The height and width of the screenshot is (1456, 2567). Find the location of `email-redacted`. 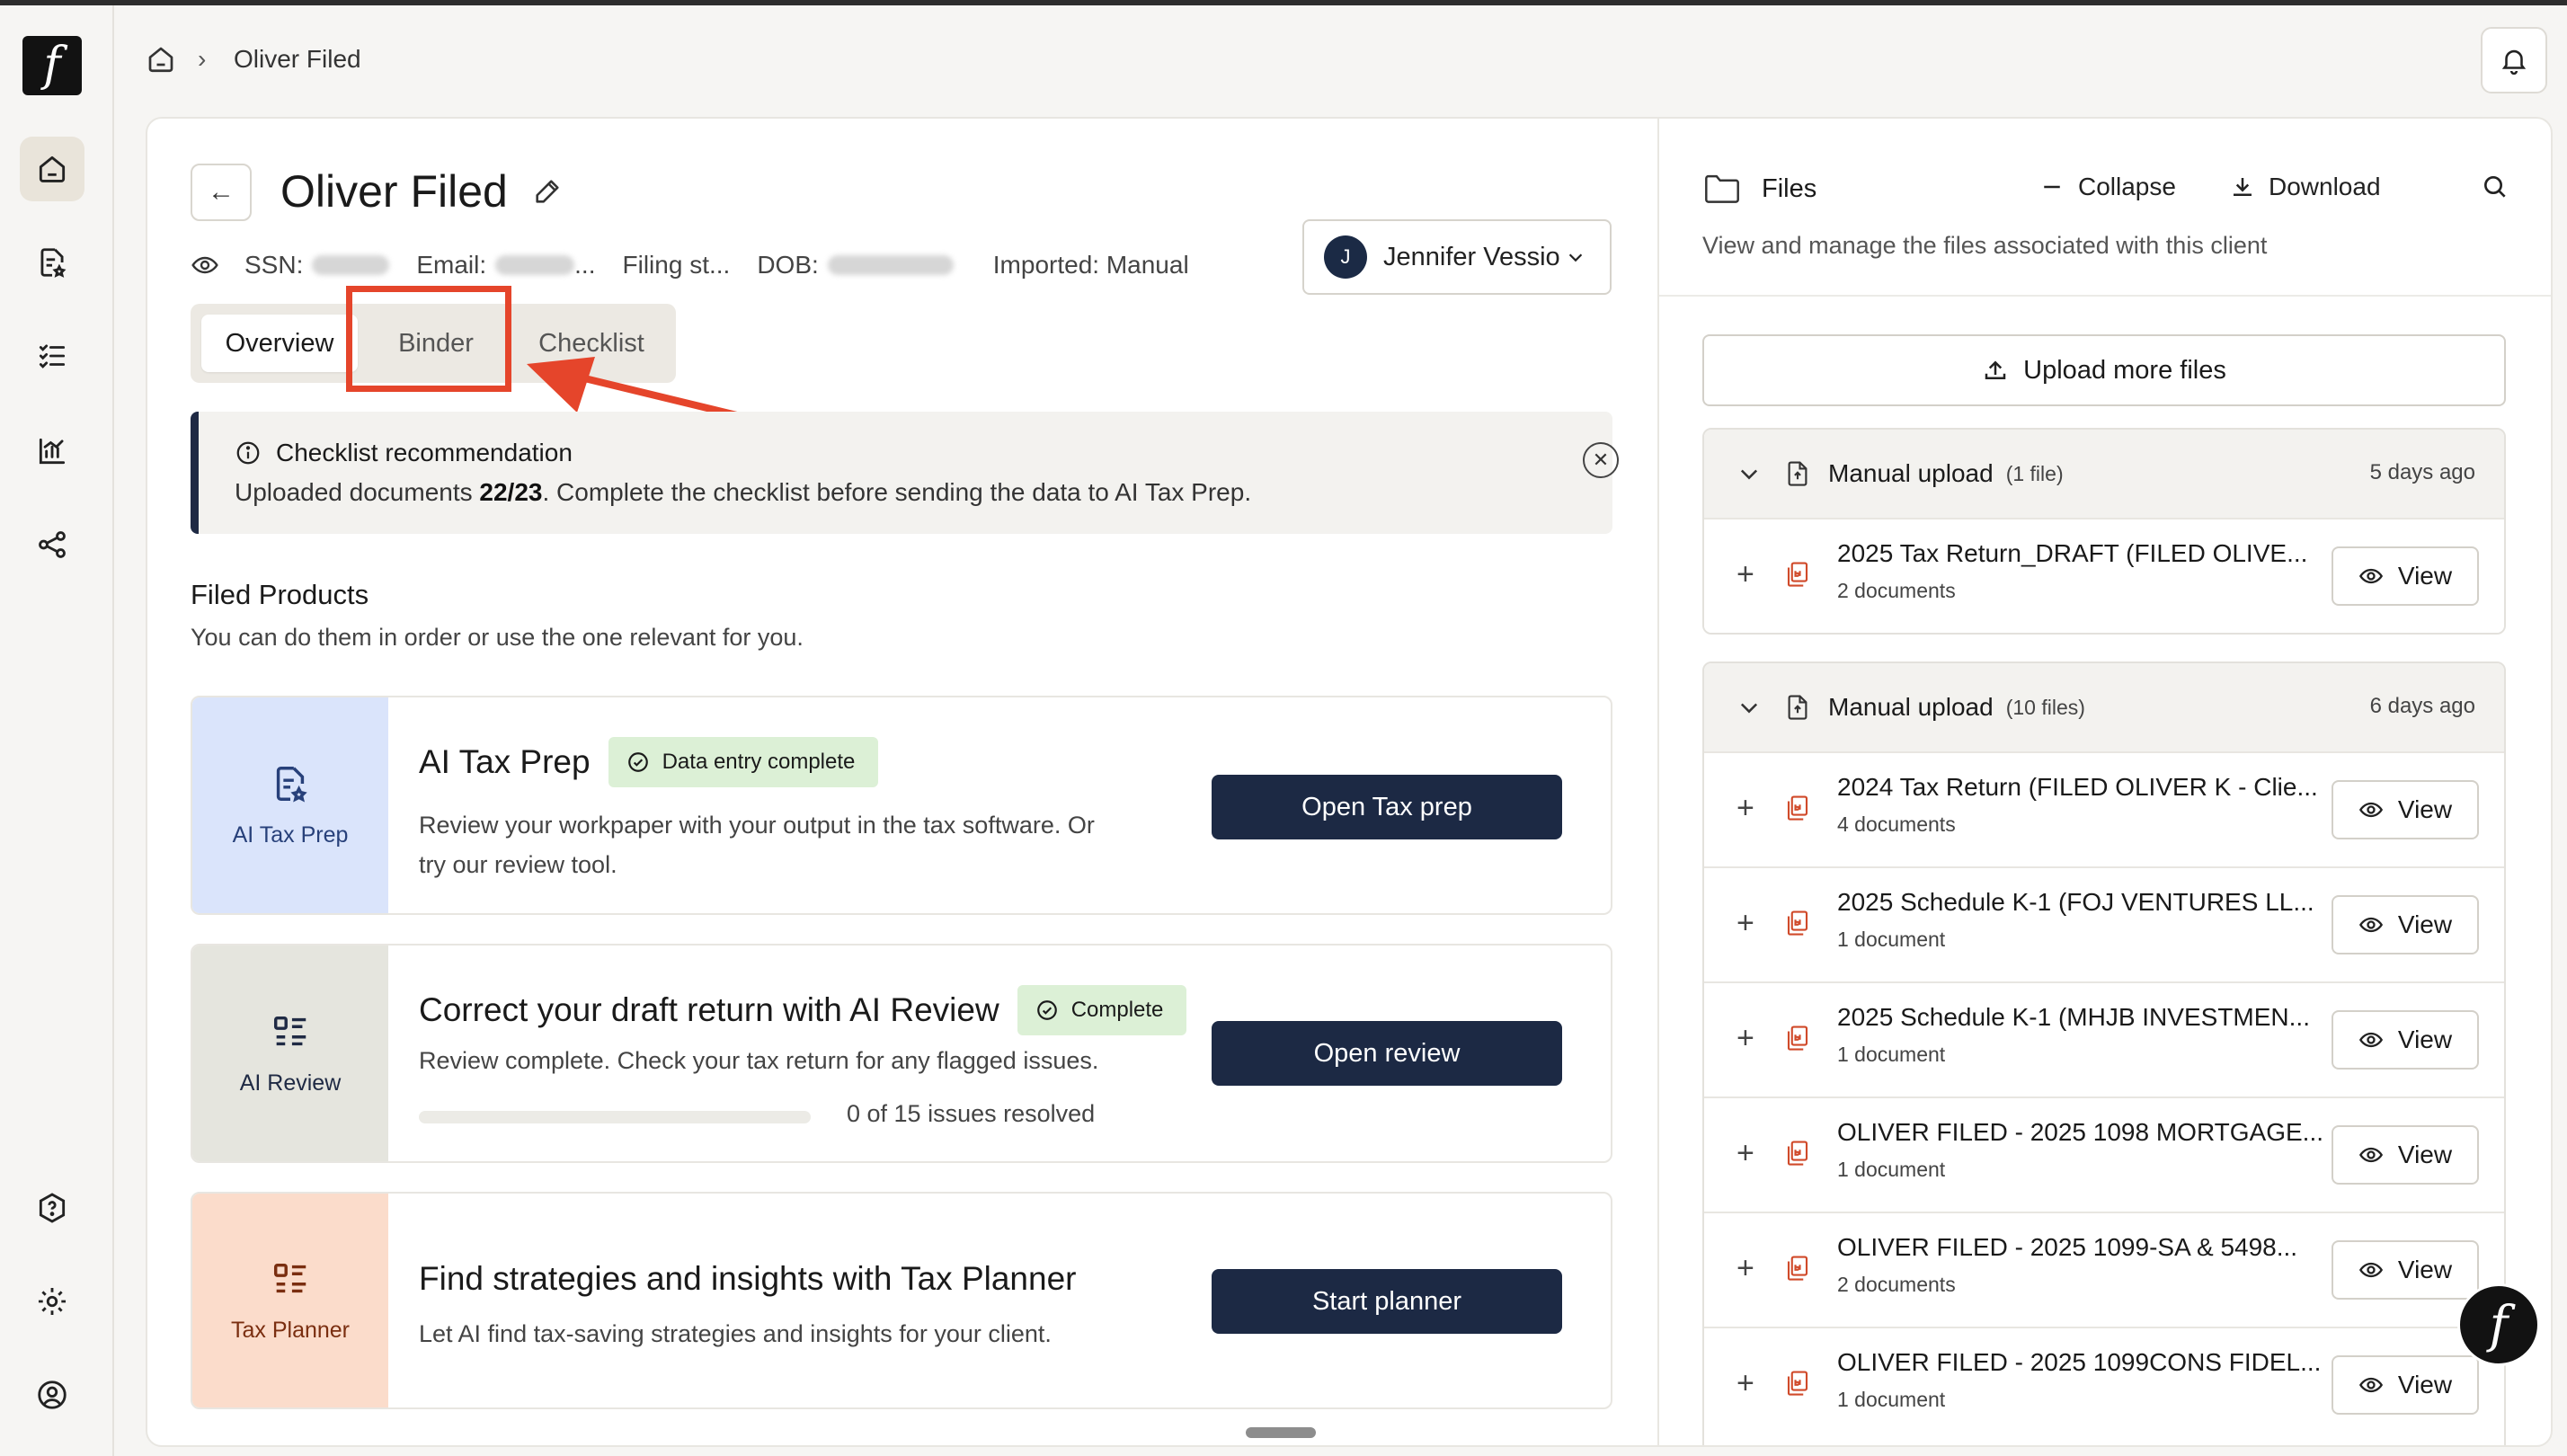

email-redacted is located at coordinates (535, 265).